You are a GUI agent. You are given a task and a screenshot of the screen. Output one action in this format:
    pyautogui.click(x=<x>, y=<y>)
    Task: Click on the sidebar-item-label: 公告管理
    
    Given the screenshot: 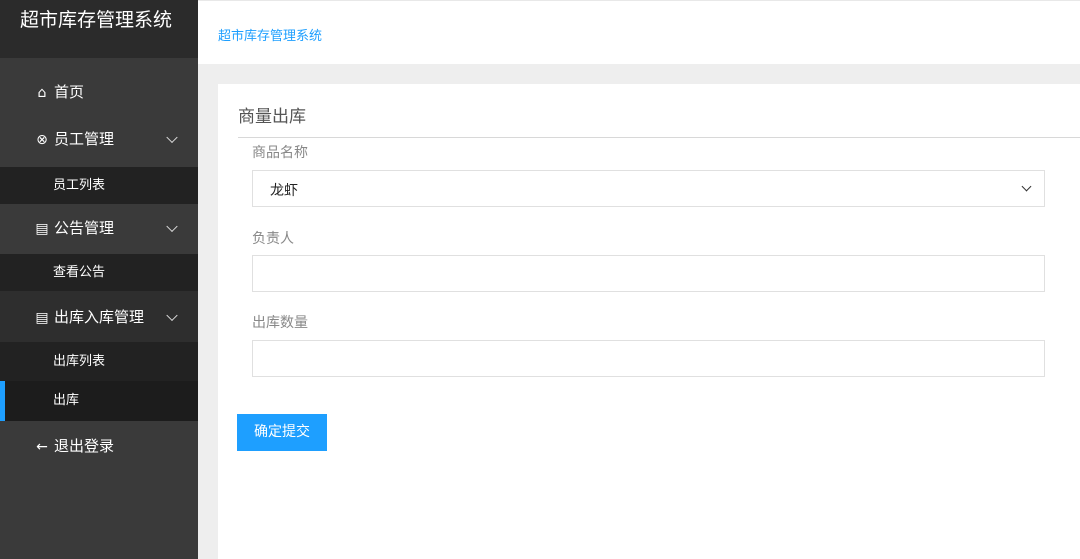 What is the action you would take?
    pyautogui.click(x=84, y=228)
    